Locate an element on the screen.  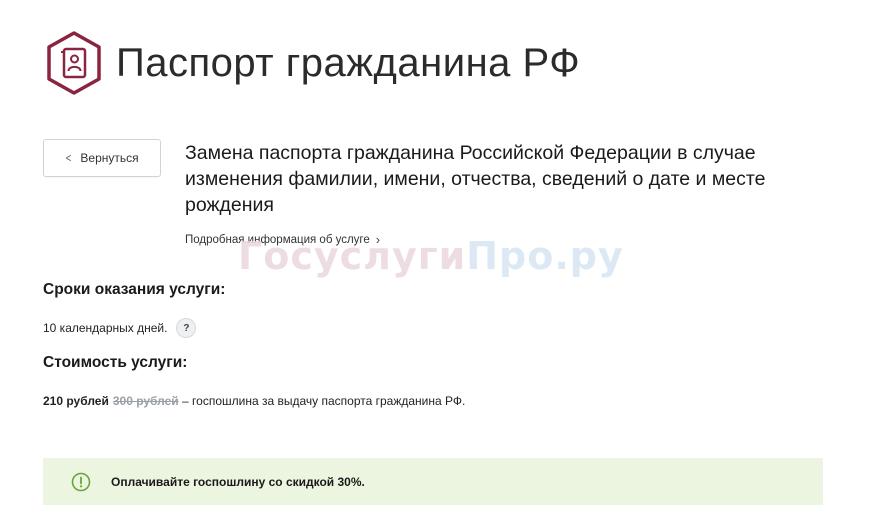
header: Паспорт гражданина РФ is located at coordinates (311, 63).